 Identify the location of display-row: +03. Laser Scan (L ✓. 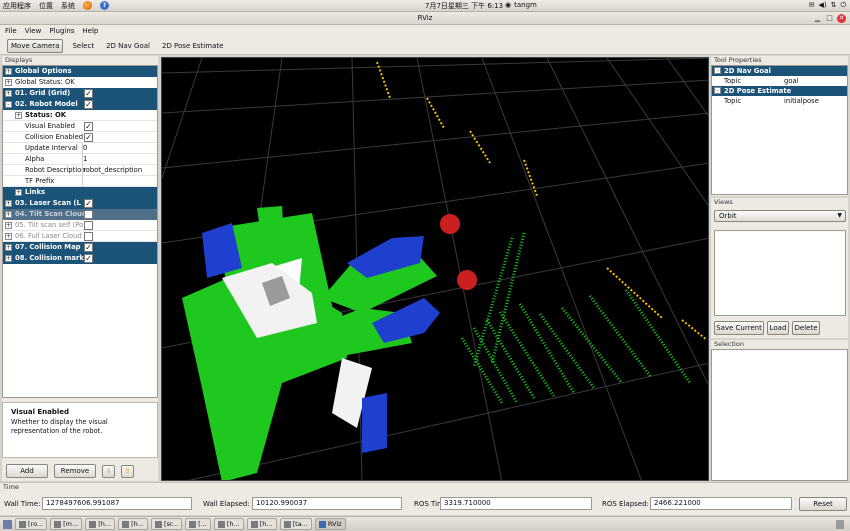
(80, 203).